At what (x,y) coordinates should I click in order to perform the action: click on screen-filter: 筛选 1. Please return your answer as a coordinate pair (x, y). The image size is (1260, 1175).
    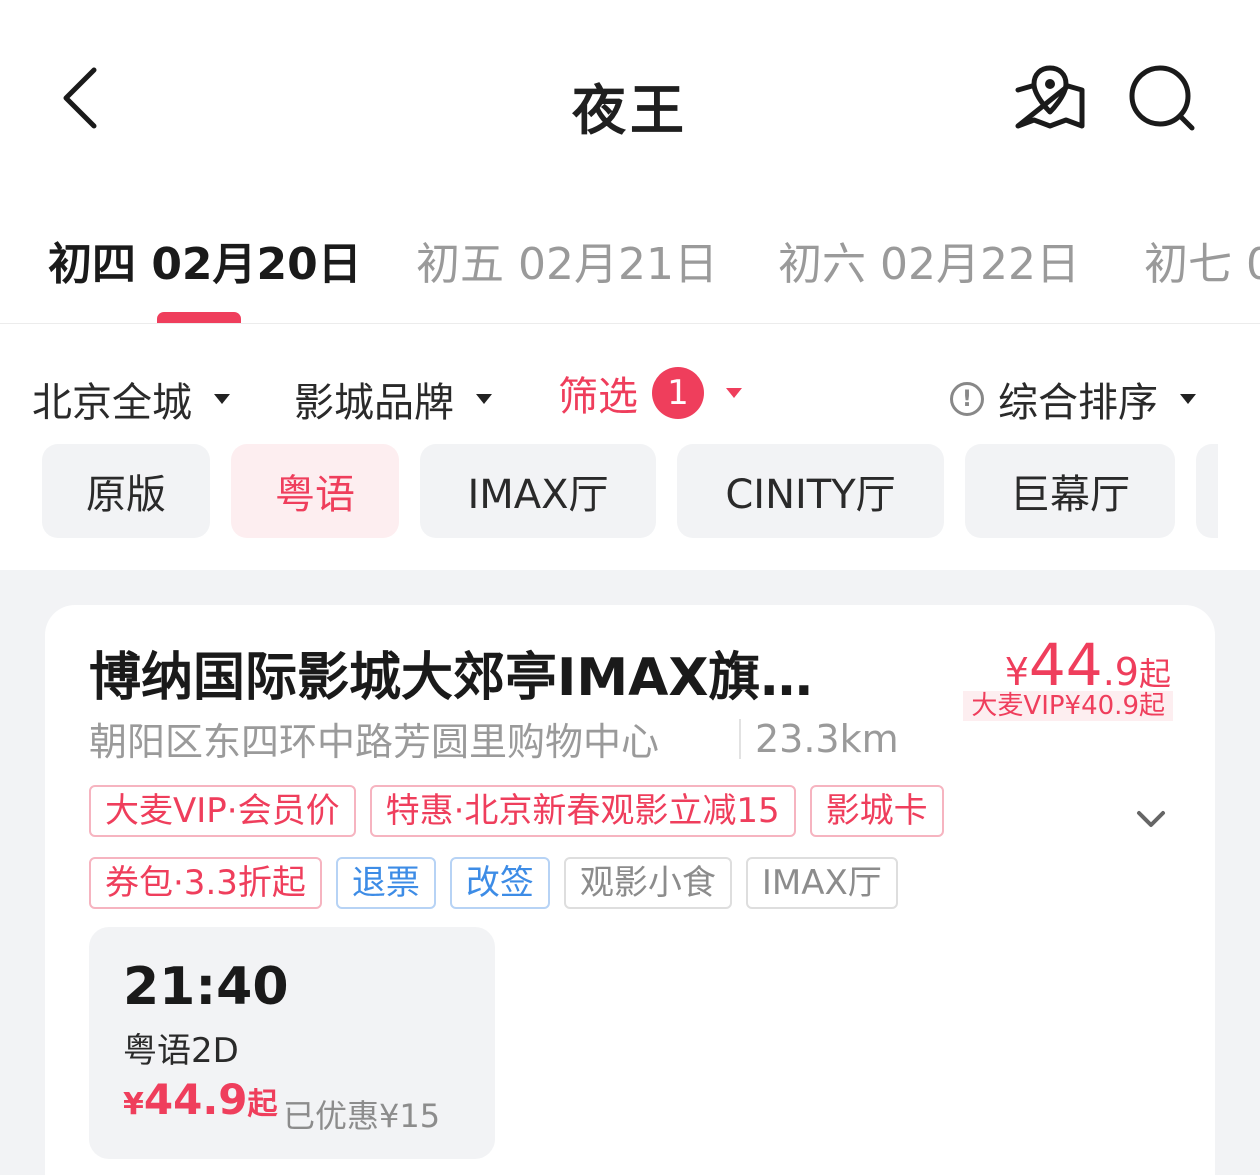
    Looking at the image, I should click on (650, 393).